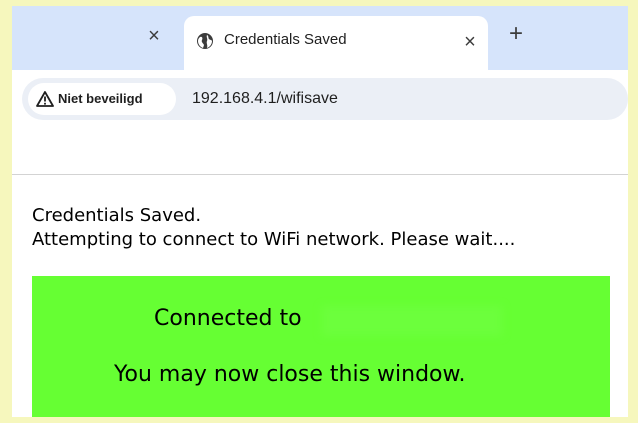 This screenshot has width=638, height=423. What do you see at coordinates (228, 318) in the screenshot?
I see `connected-text: Connected to` at bounding box center [228, 318].